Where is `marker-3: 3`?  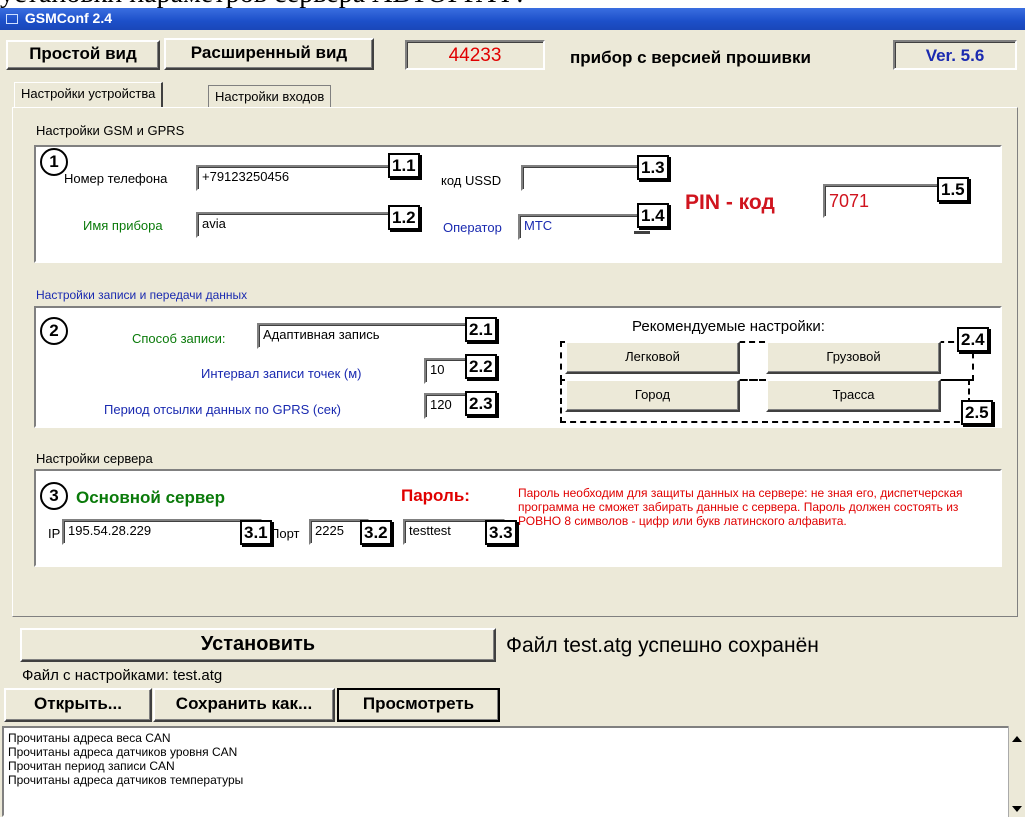
marker-3: 3 is located at coordinates (54, 496).